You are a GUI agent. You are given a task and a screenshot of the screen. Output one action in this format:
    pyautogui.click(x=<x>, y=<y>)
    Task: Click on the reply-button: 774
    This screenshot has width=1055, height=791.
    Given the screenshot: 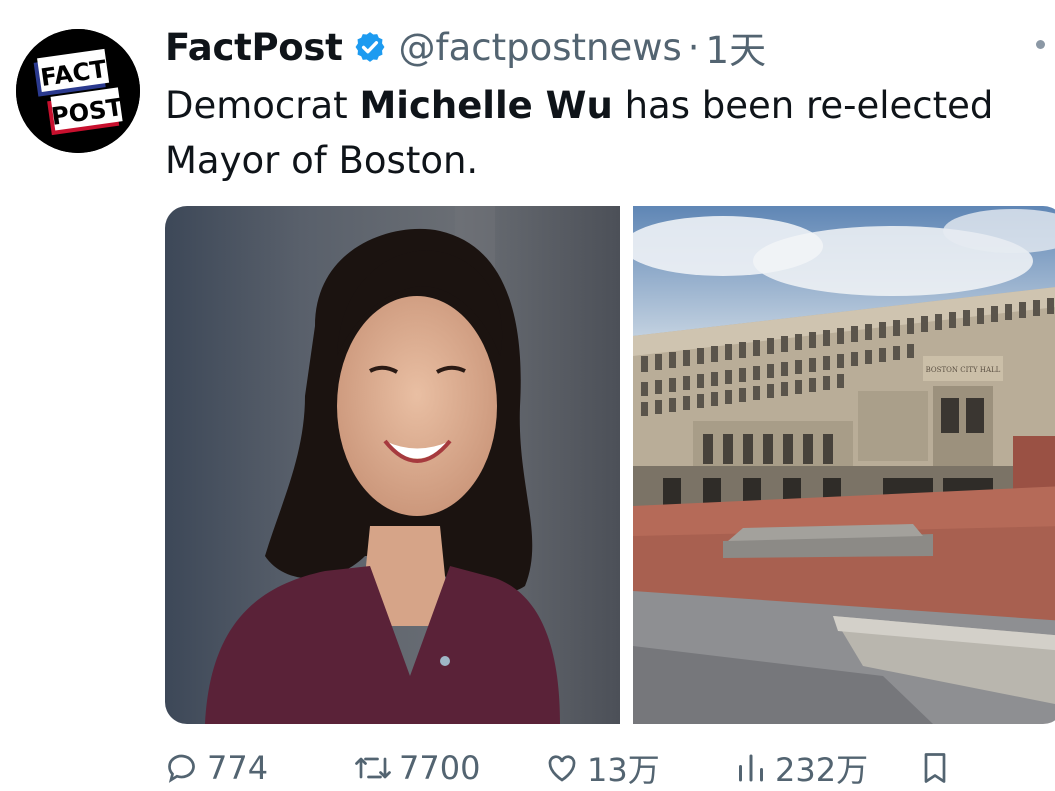 What is the action you would take?
    pyautogui.click(x=216, y=768)
    